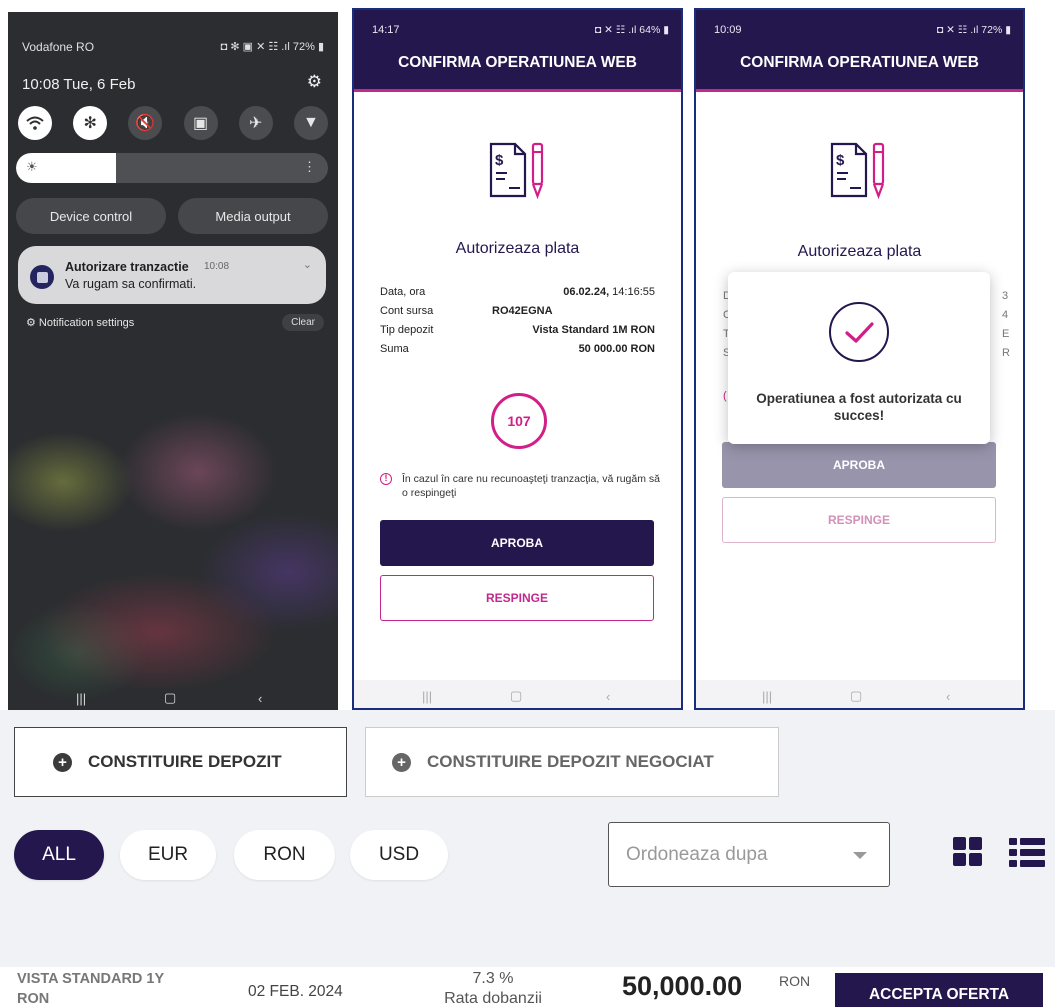 The width and height of the screenshot is (1055, 1007). Describe the element at coordinates (517, 295) in the screenshot. I see `detail-row-date: Data, ora 06.02.24, 14:16:55` at that location.